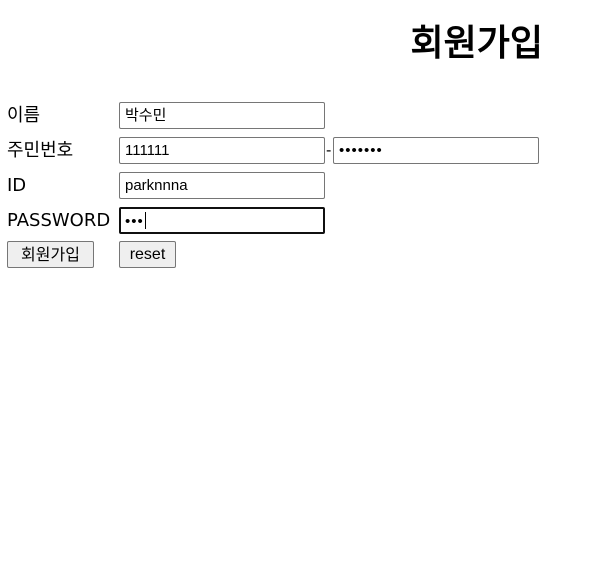  Describe the element at coordinates (476, 43) in the screenshot. I see `page-title: 회원가입` at that location.